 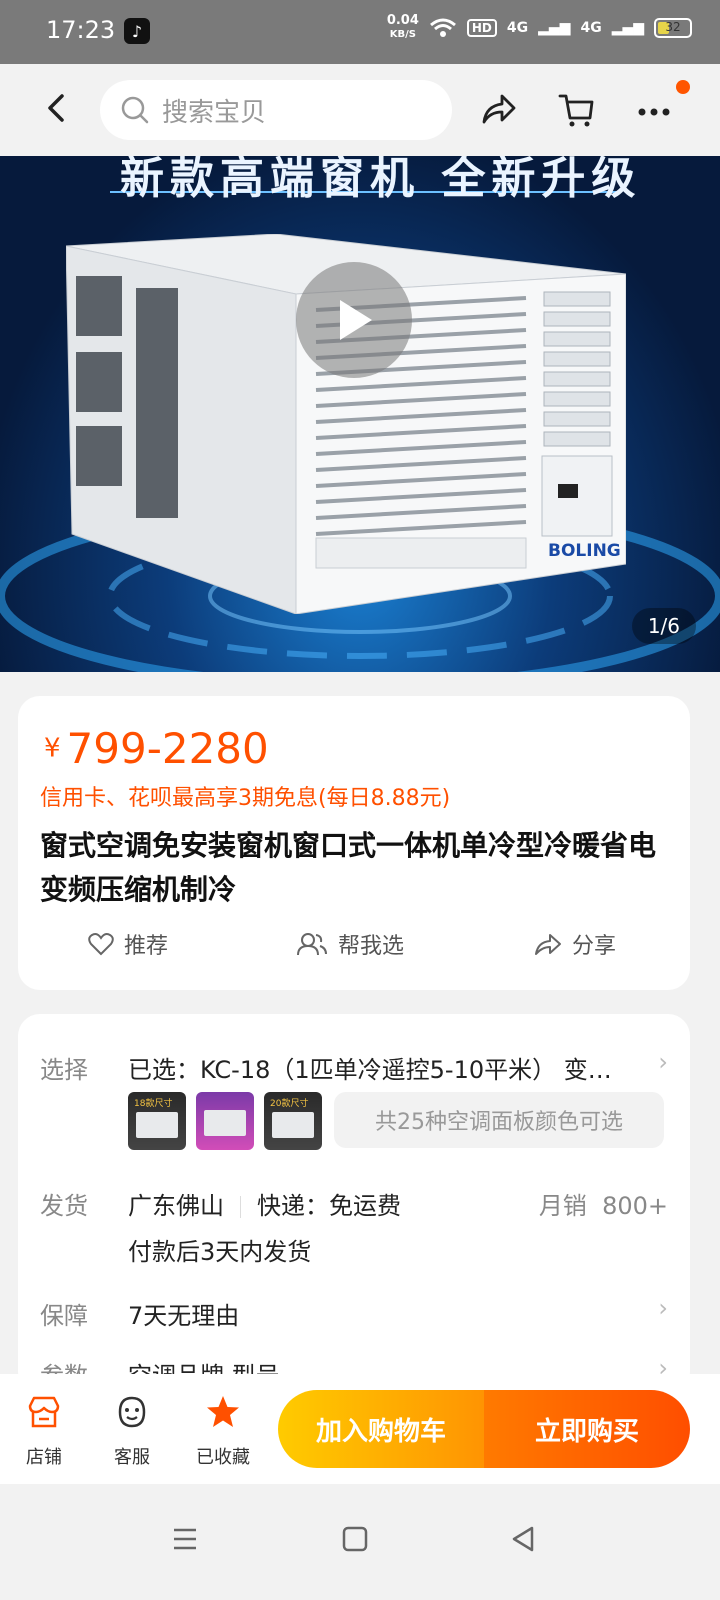 What do you see at coordinates (223, 1411) in the screenshot?
I see `star-filled-icon` at bounding box center [223, 1411].